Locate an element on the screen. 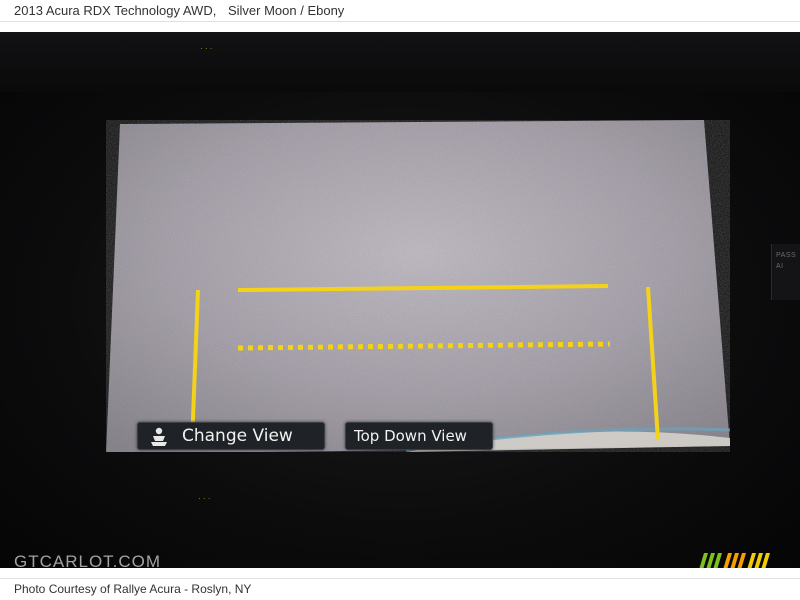 The height and width of the screenshot is (600, 800). logo-stripe-yellow is located at coordinates (758, 560).